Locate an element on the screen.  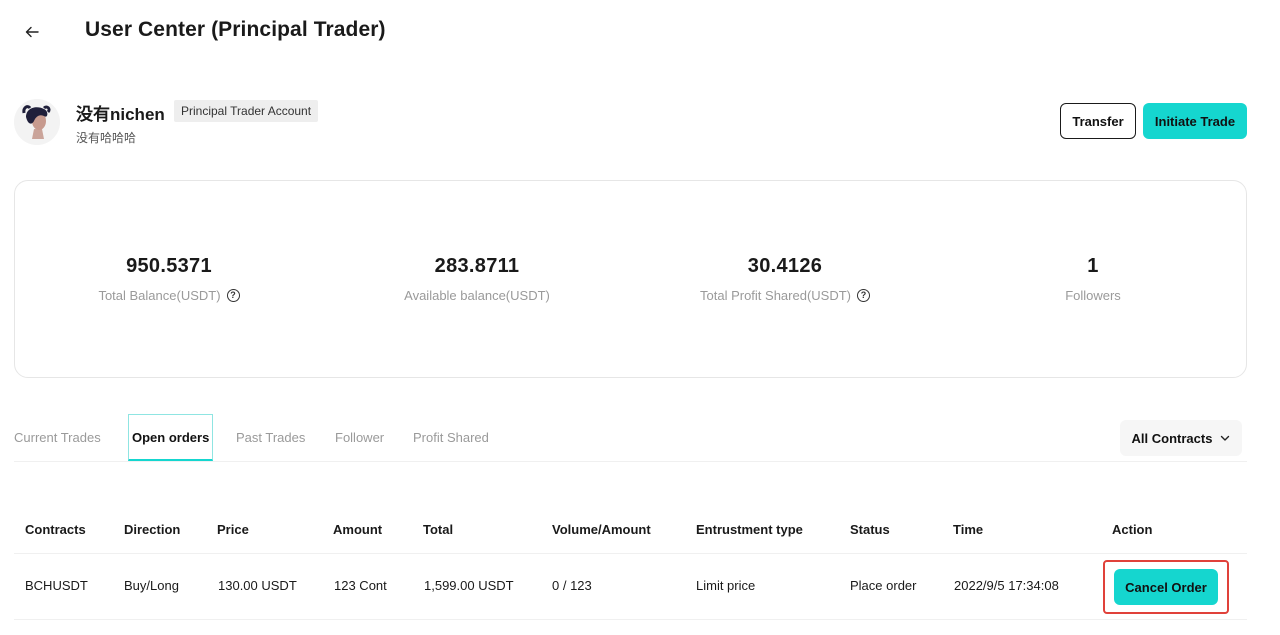
stat-followers: 1 Followers is located at coordinates (1093, 279).